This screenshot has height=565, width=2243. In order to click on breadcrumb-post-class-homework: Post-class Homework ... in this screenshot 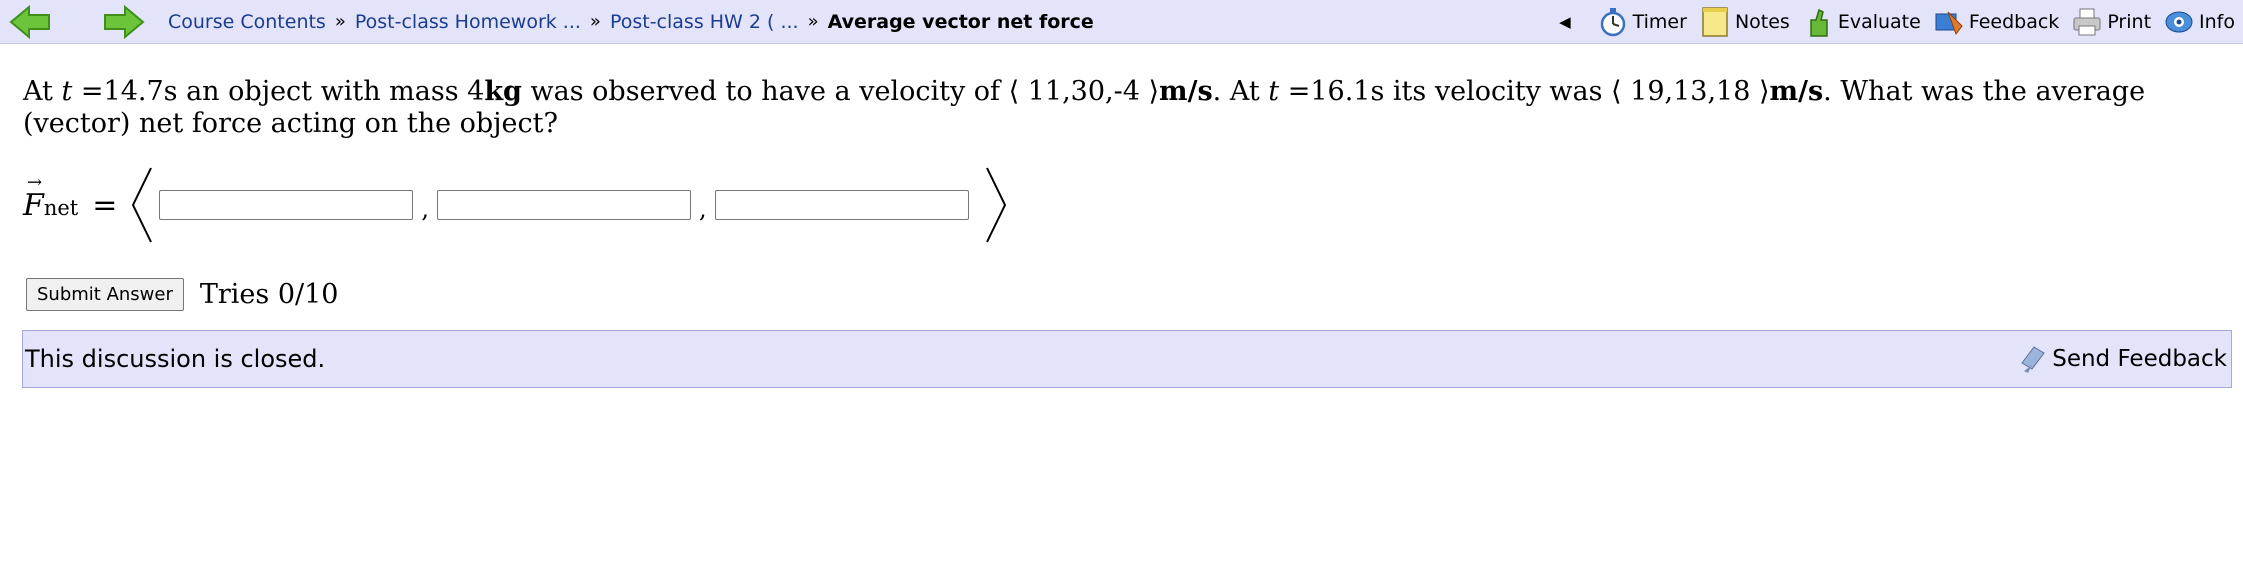, I will do `click(468, 22)`.